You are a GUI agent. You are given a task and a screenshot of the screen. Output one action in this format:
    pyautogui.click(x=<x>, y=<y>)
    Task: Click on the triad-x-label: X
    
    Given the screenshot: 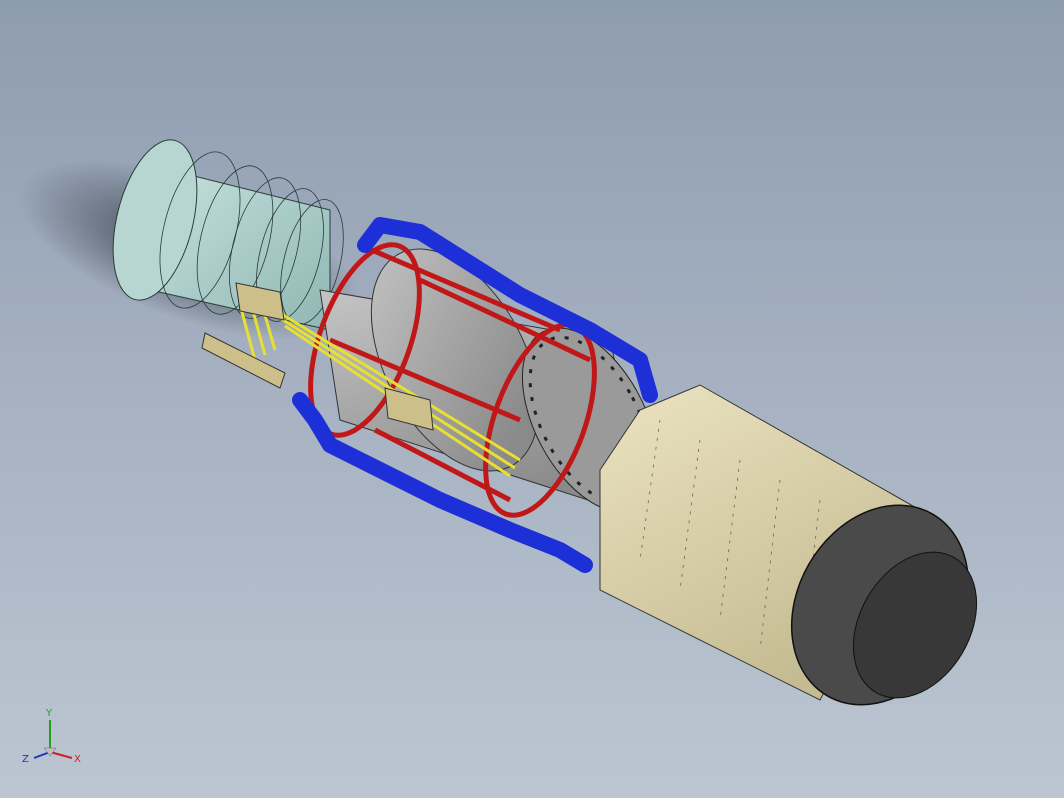 What is the action you would take?
    pyautogui.click(x=77, y=759)
    